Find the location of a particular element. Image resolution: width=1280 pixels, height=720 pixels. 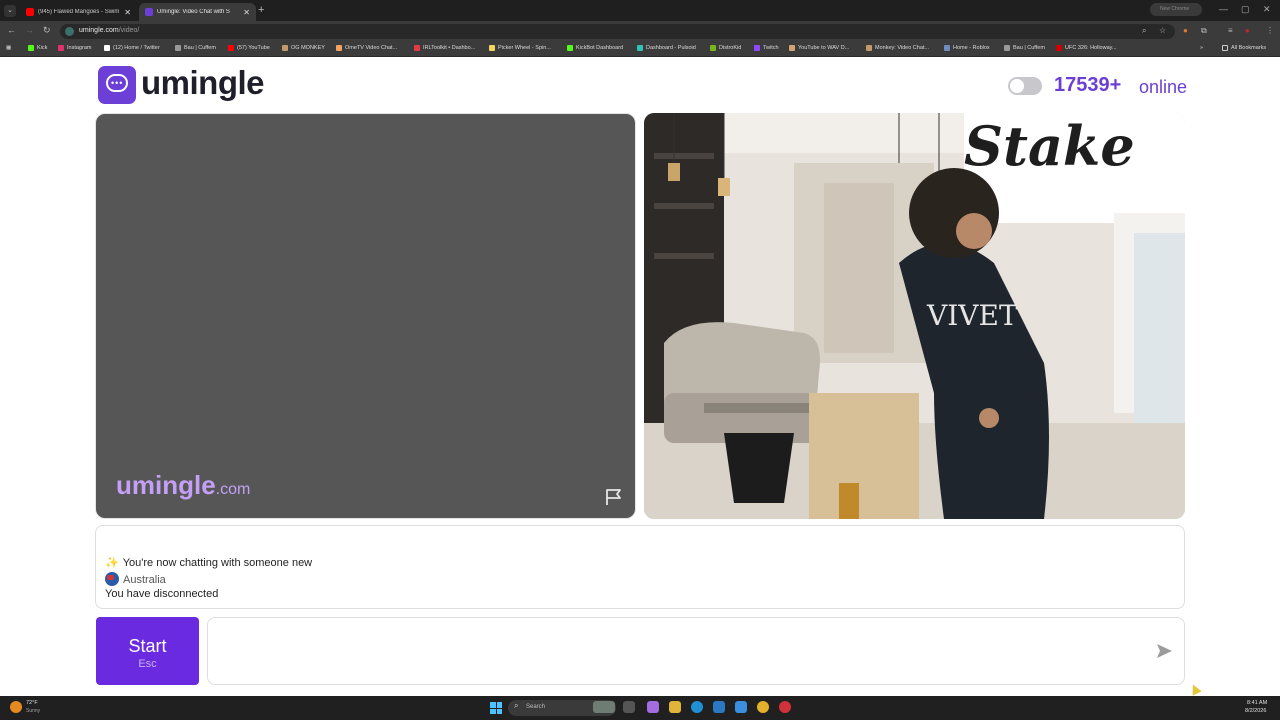

bookmark-item: KickBot Dashboard is located at coordinates (595, 48).